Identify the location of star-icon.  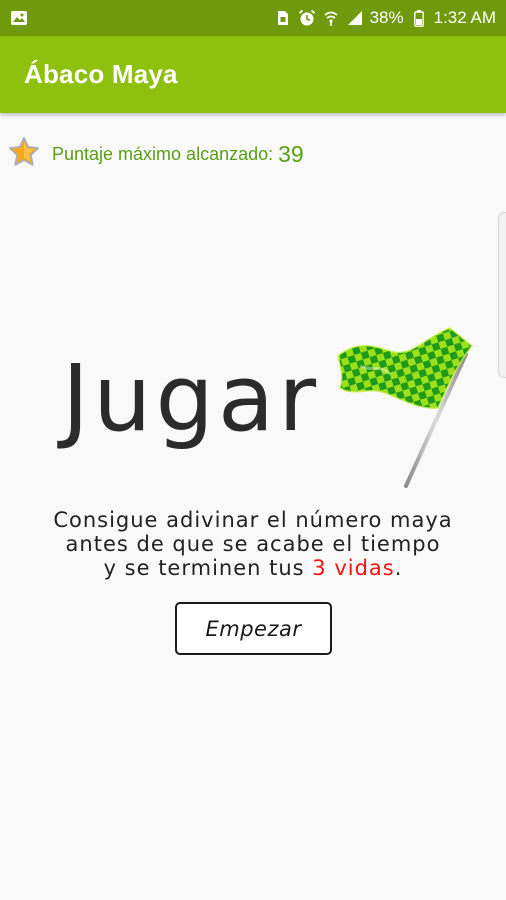
(24, 154).